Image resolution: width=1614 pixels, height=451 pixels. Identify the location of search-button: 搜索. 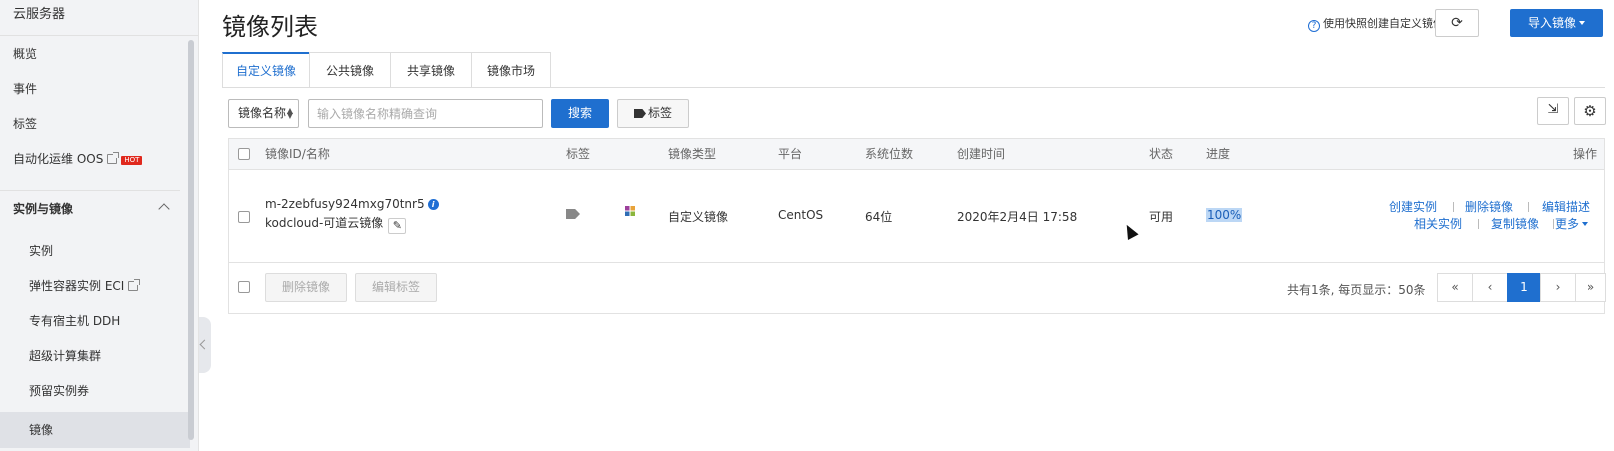
(580, 113).